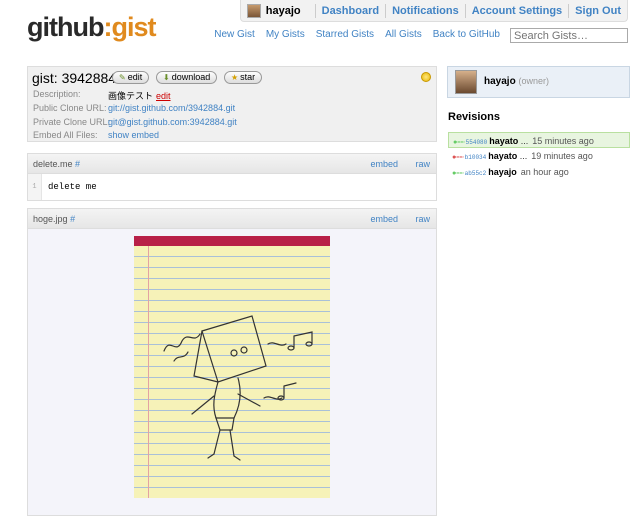  Describe the element at coordinates (502, 172) in the screenshot. I see `revision-user: hayajo` at that location.